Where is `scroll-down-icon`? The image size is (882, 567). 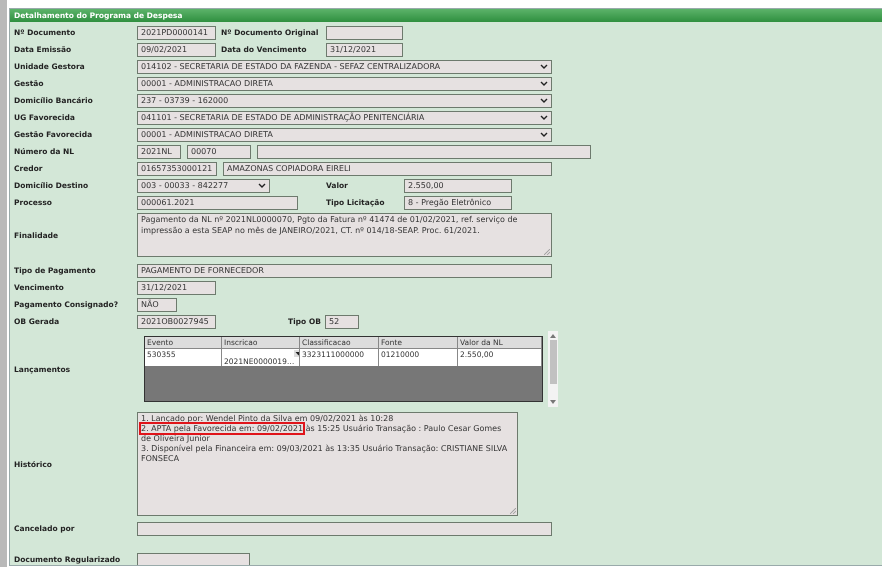 scroll-down-icon is located at coordinates (553, 402).